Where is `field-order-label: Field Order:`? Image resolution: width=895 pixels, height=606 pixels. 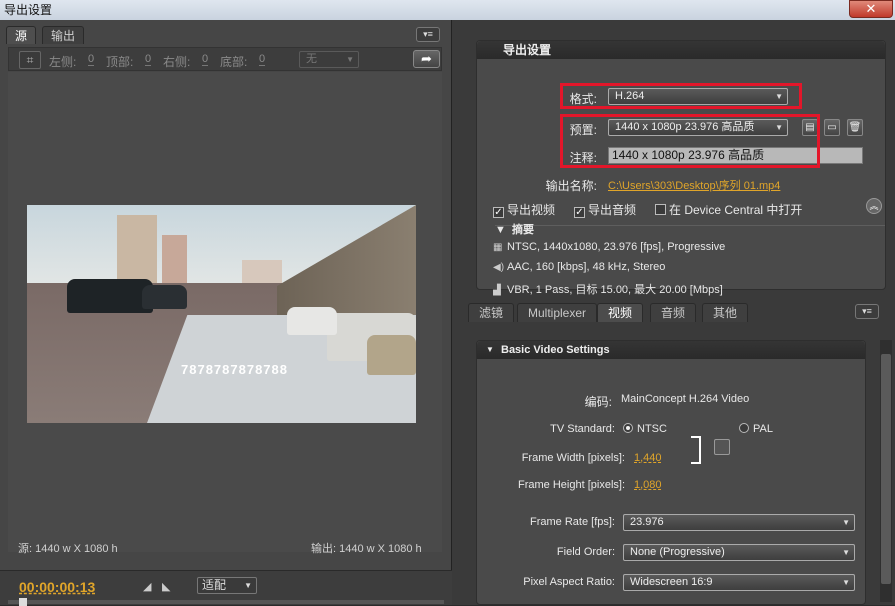
field-order-label: Field Order: is located at coordinates (585, 552).